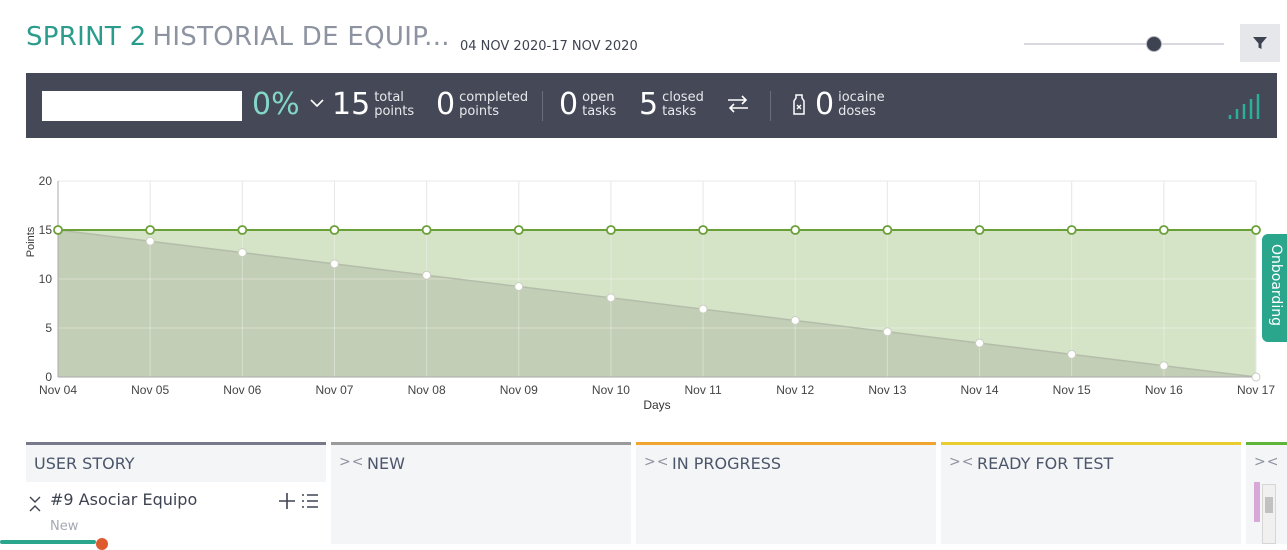  I want to click on closed-tasks-stat: 5 closed tasks, so click(671, 105).